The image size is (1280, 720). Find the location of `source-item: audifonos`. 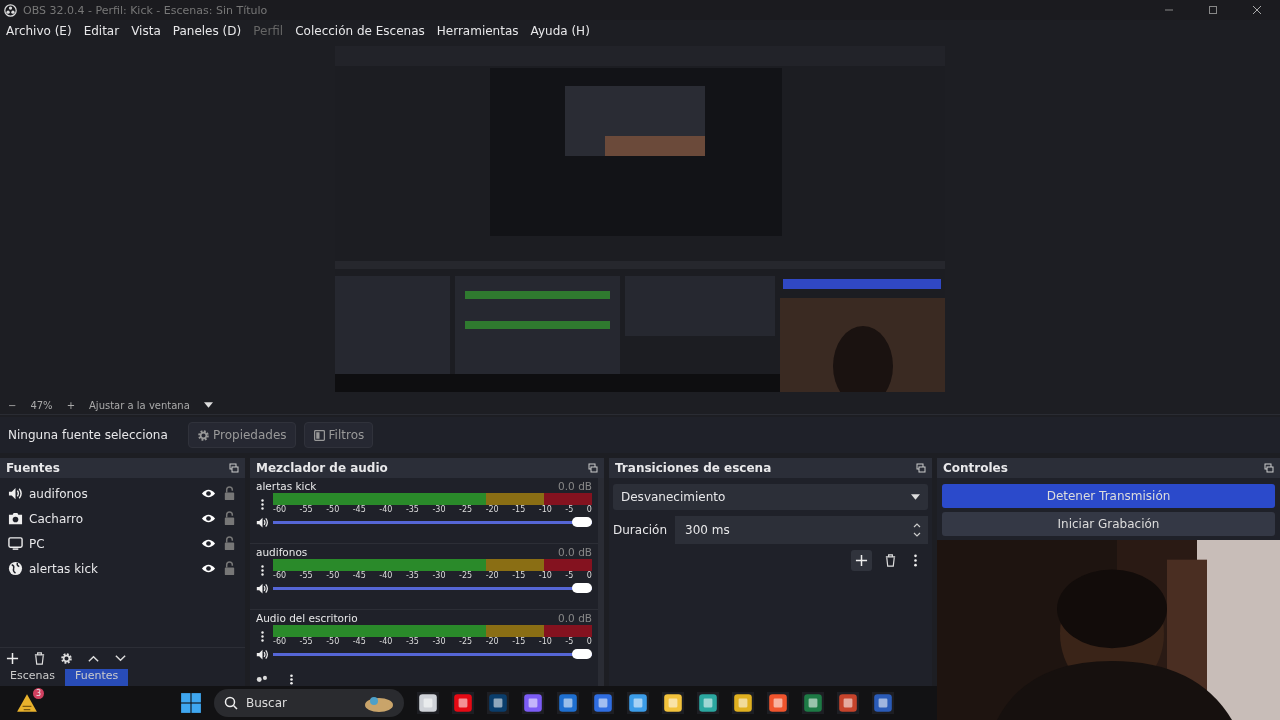

source-item: audifonos is located at coordinates (122, 493).